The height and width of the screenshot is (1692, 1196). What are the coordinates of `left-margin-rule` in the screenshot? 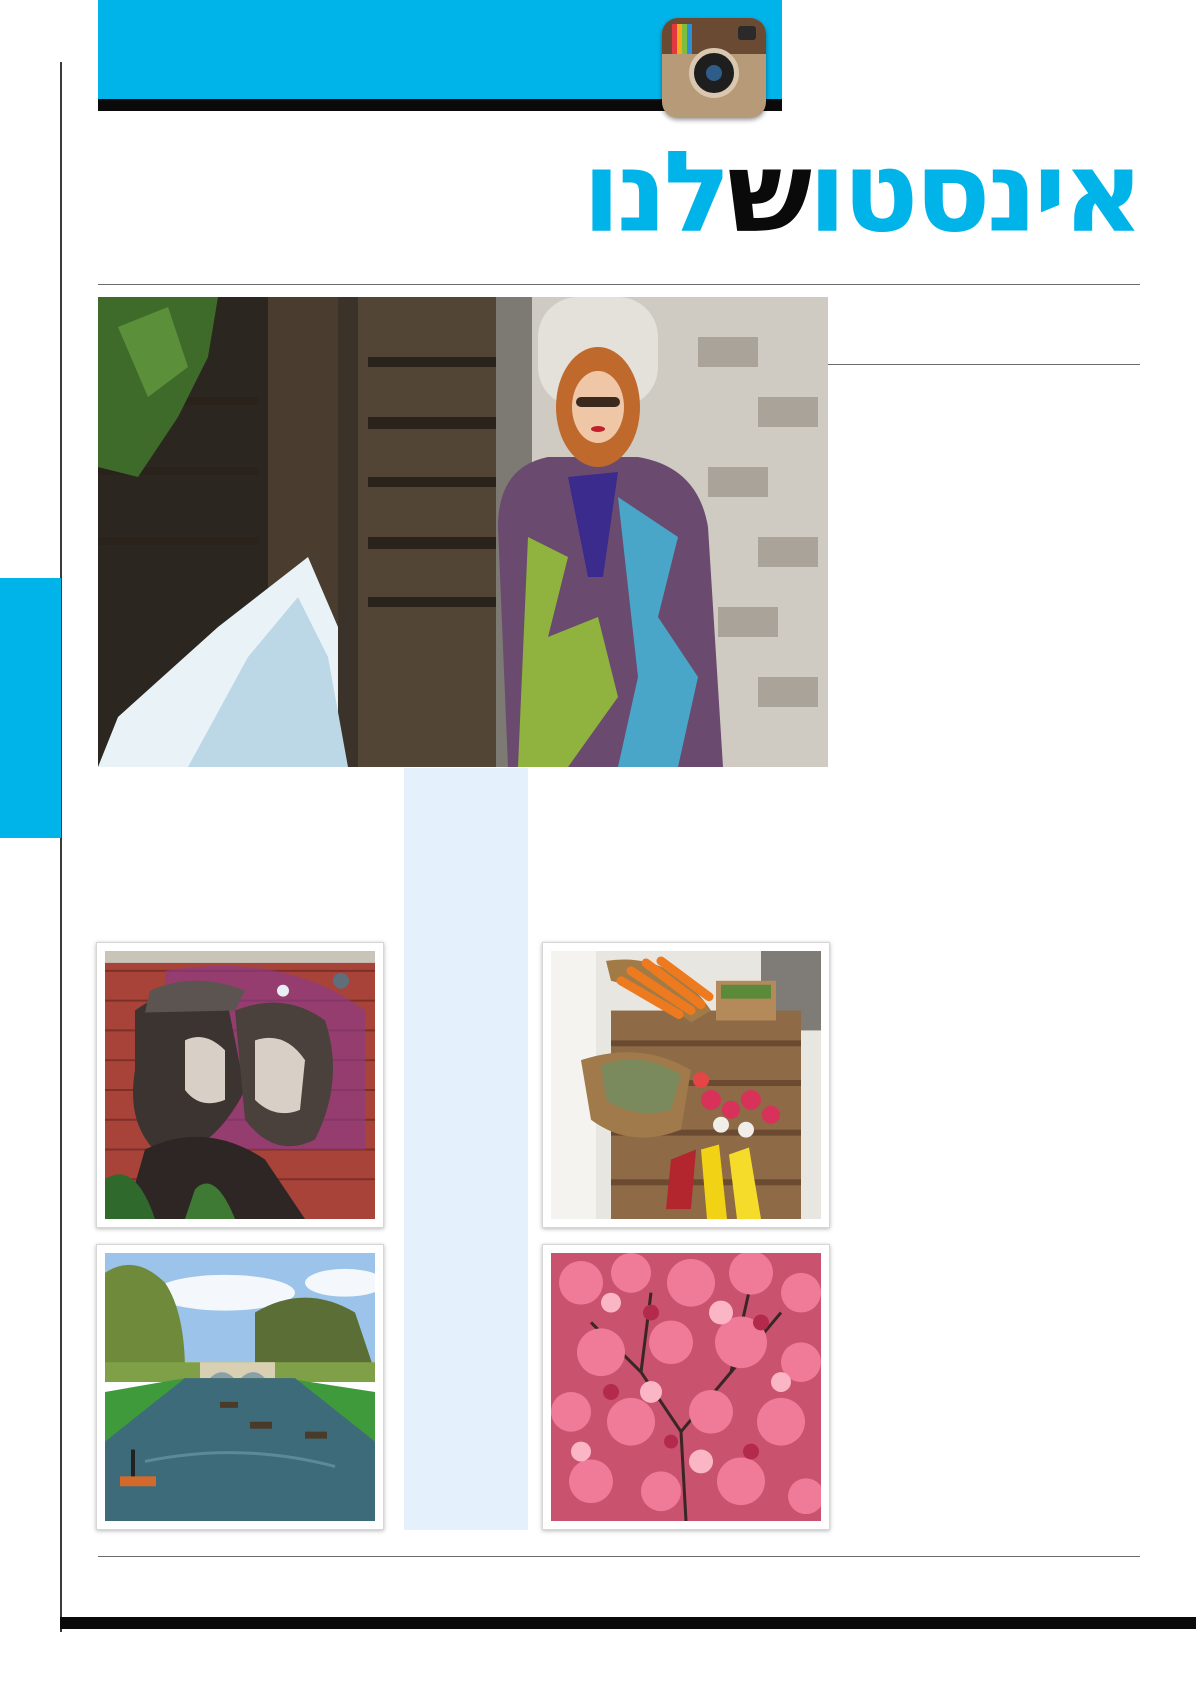 It's located at (61, 847).